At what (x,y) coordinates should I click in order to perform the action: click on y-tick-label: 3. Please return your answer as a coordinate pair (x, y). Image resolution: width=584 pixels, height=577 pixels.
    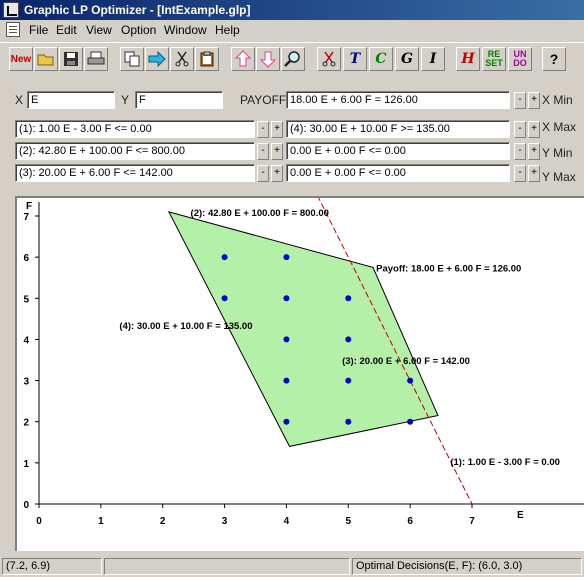
    Looking at the image, I should click on (26, 382).